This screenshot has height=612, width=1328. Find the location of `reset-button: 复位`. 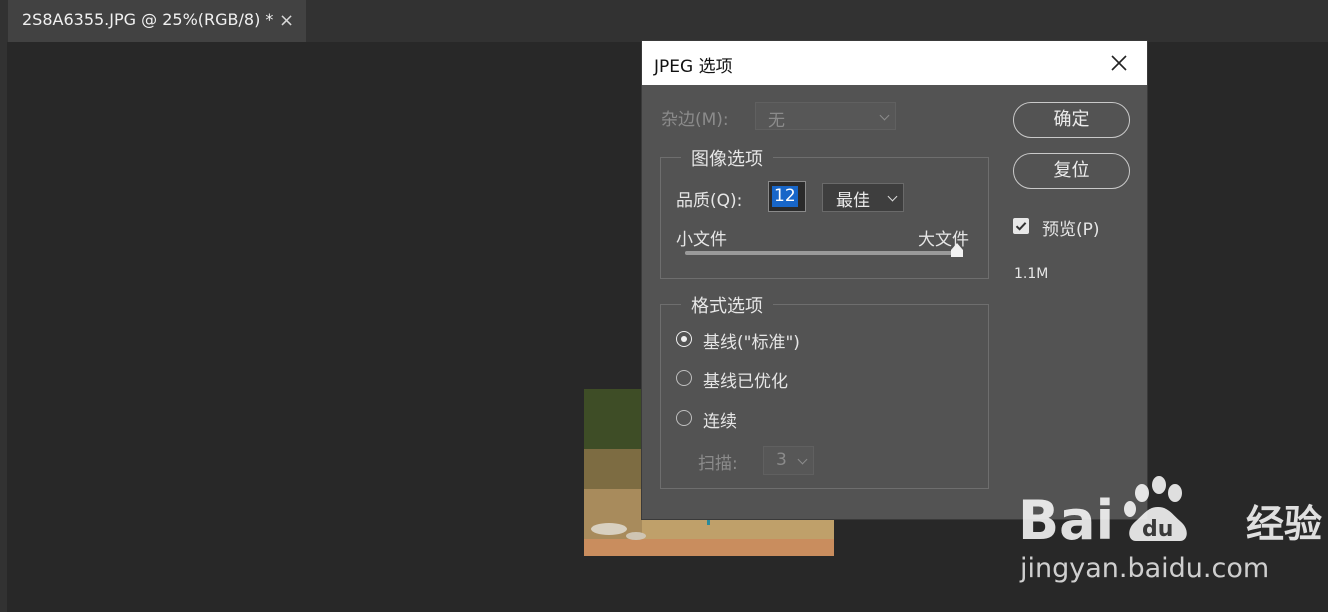

reset-button: 复位 is located at coordinates (1071, 171).